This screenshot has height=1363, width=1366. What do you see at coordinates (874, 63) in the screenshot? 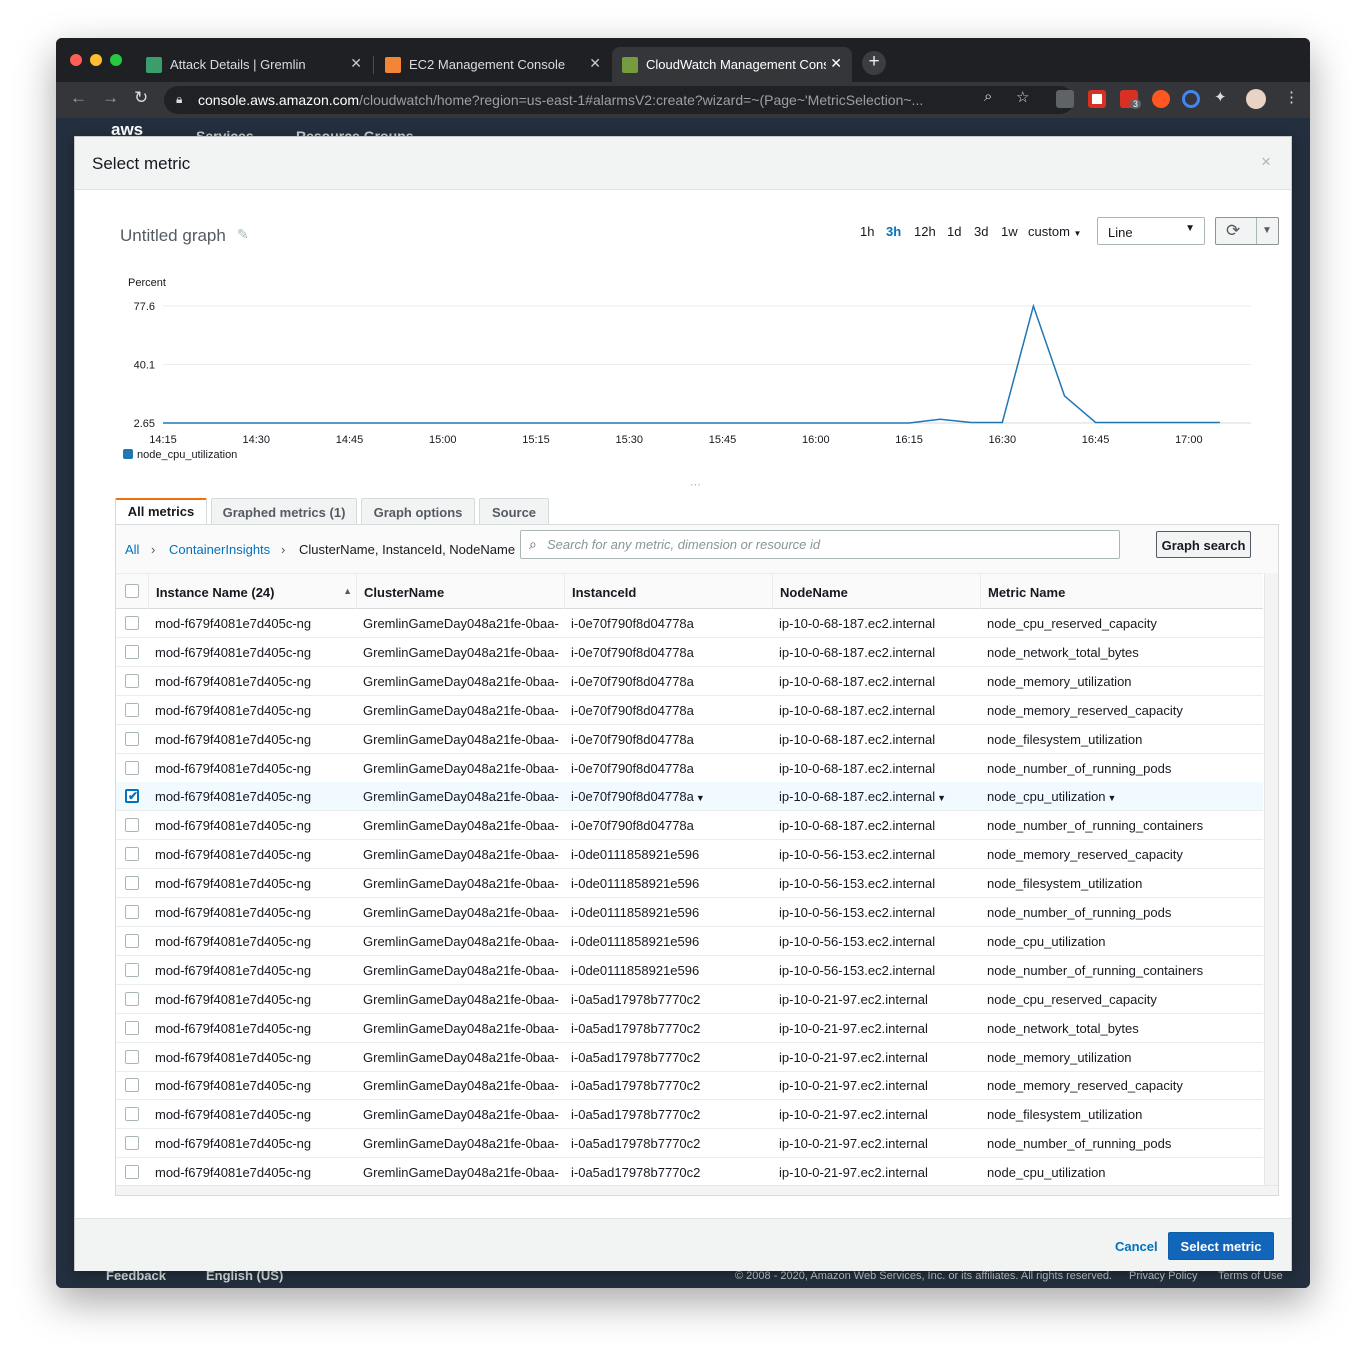
I see `new-tab-button: +` at bounding box center [874, 63].